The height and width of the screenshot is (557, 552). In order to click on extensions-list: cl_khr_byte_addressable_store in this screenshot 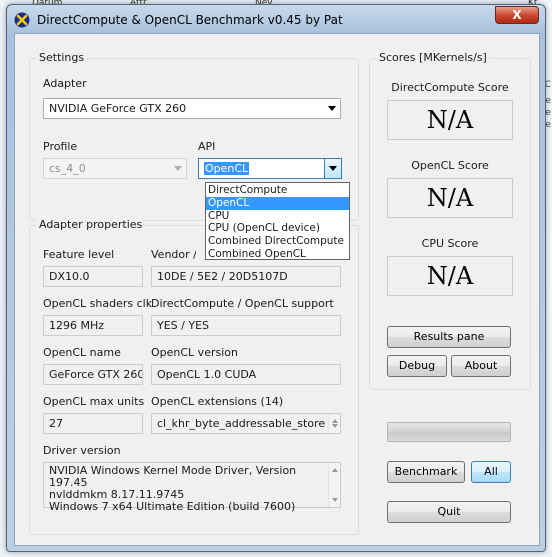, I will do `click(246, 423)`.